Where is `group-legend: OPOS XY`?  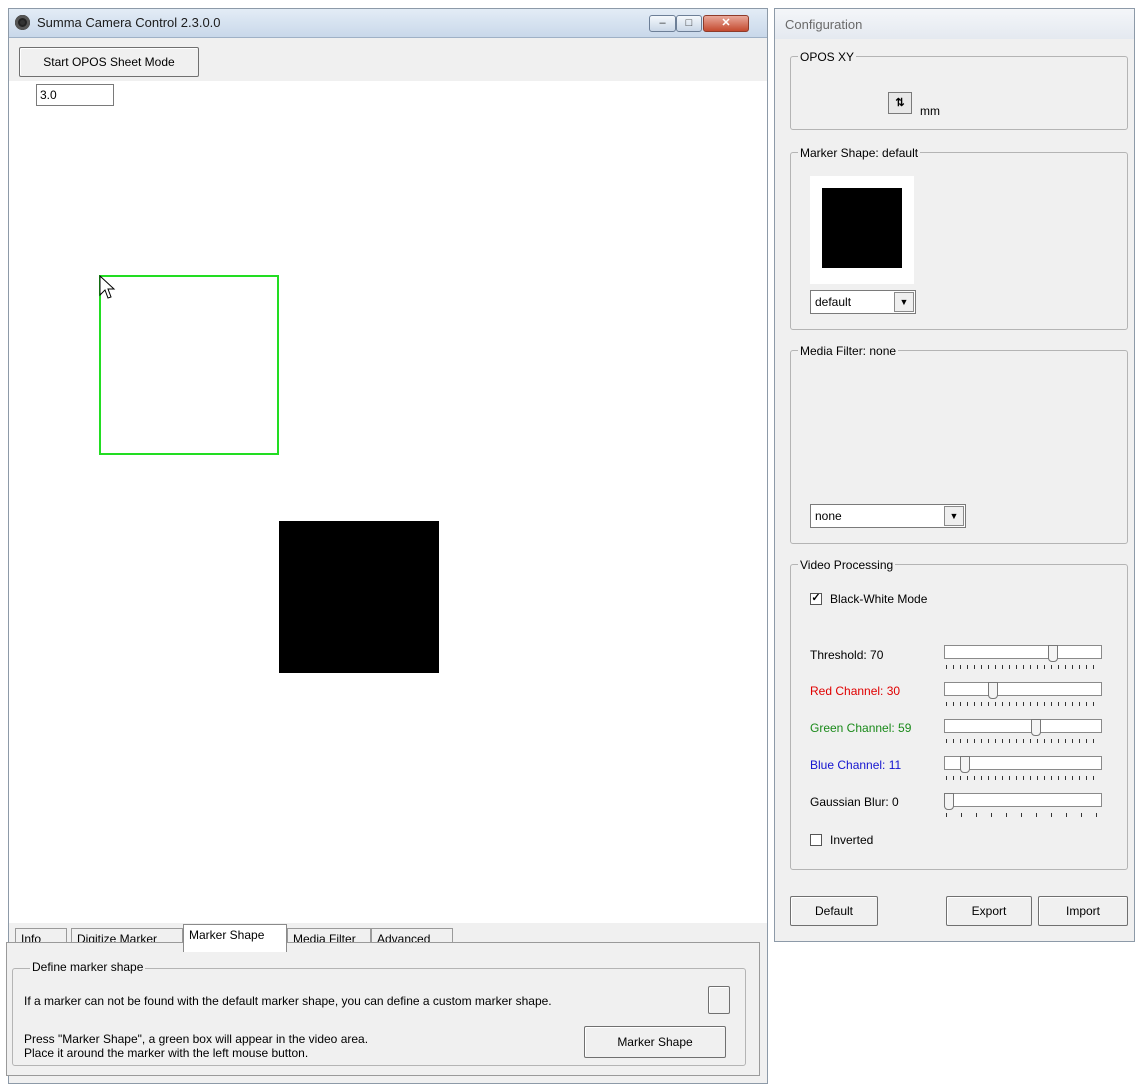
group-legend: OPOS XY is located at coordinates (827, 57).